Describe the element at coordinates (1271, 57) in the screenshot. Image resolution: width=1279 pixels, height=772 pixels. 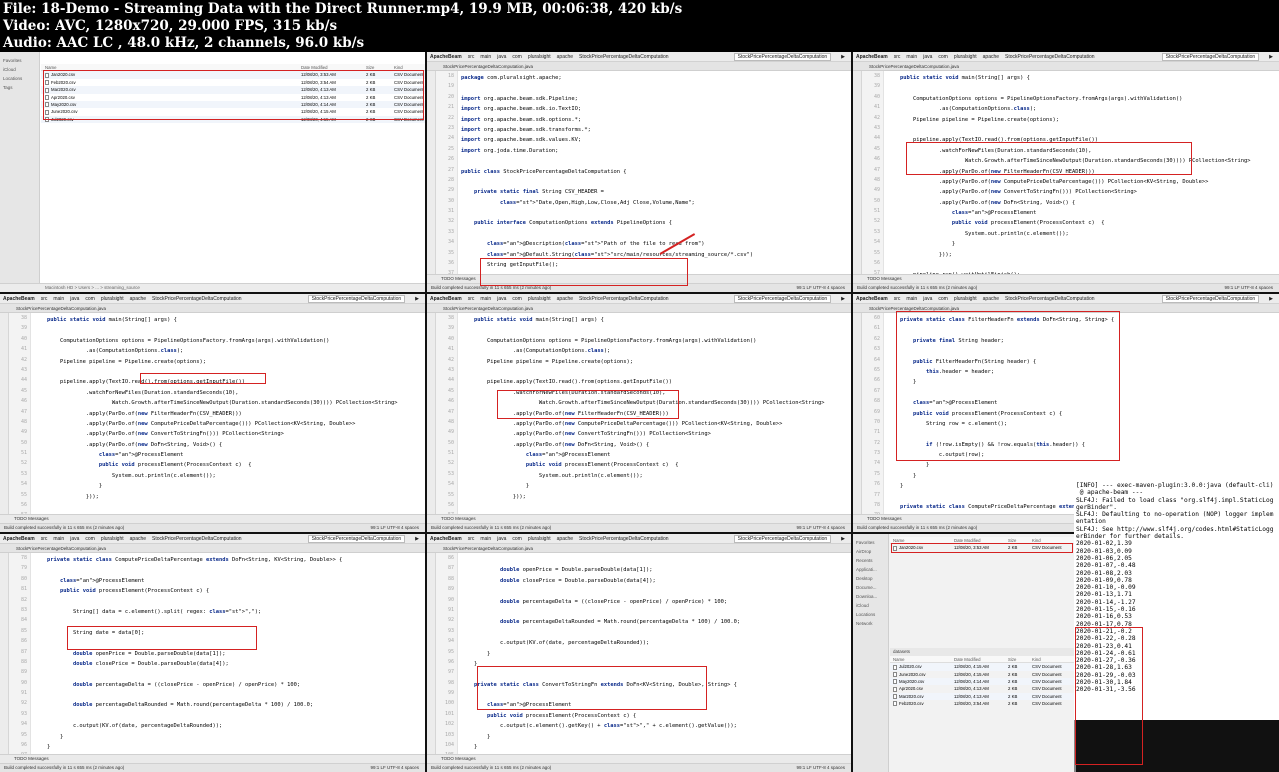
I see `run-icon: ▶` at that location.